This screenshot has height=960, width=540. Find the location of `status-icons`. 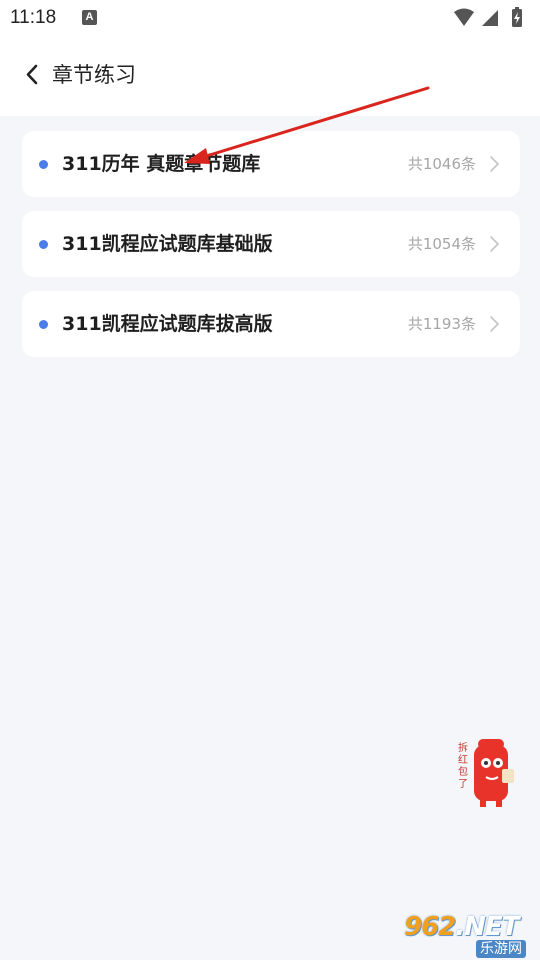

status-icons is located at coordinates (488, 17).